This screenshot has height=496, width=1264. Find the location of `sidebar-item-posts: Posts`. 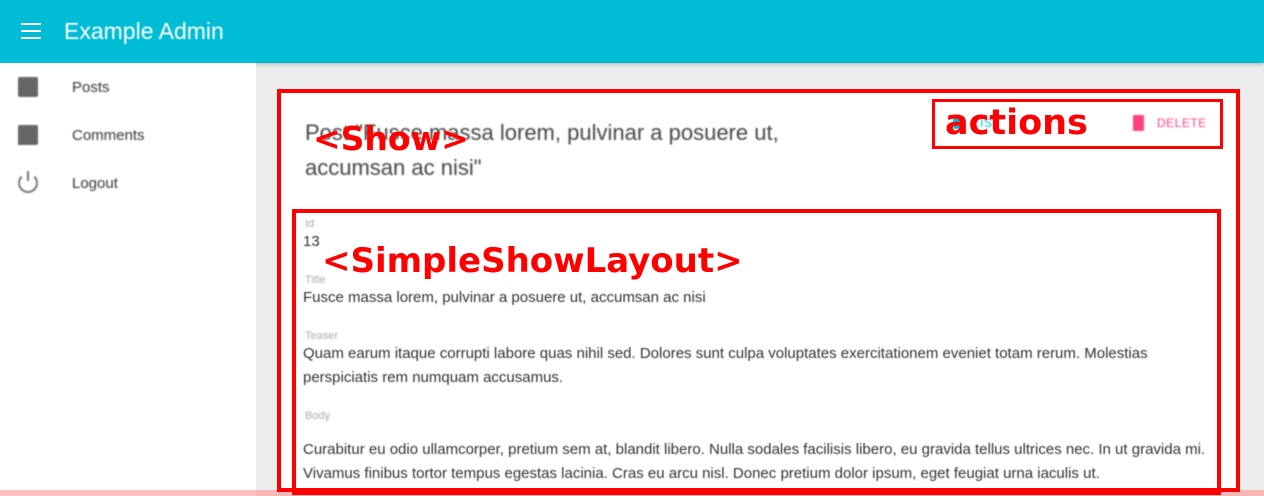

sidebar-item-posts: Posts is located at coordinates (128, 87).